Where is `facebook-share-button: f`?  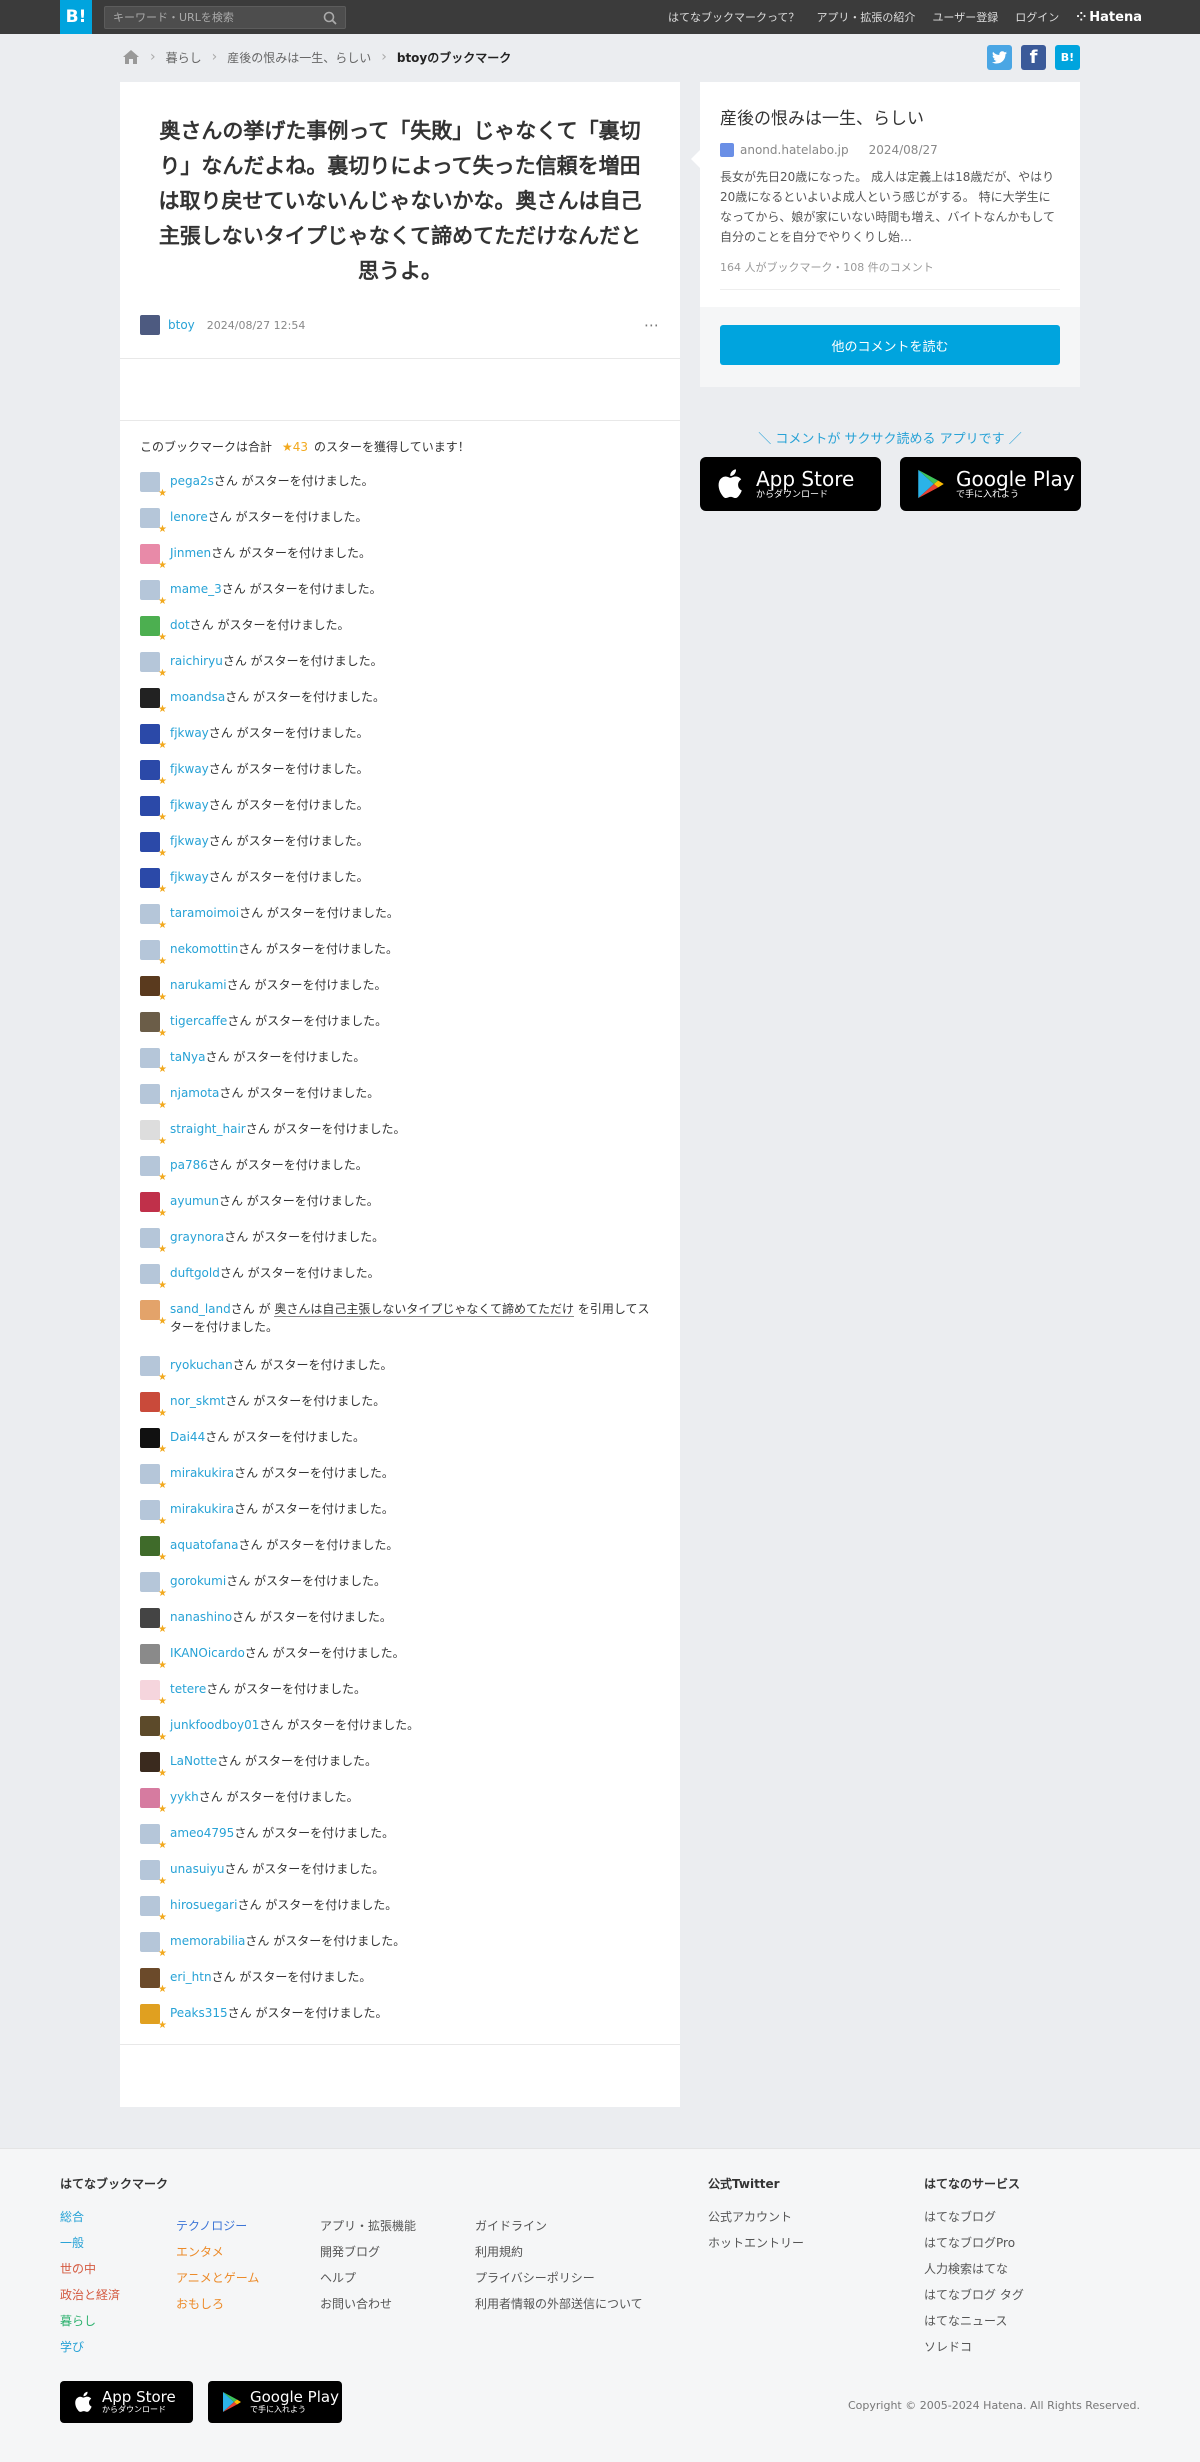 facebook-share-button: f is located at coordinates (1033, 57).